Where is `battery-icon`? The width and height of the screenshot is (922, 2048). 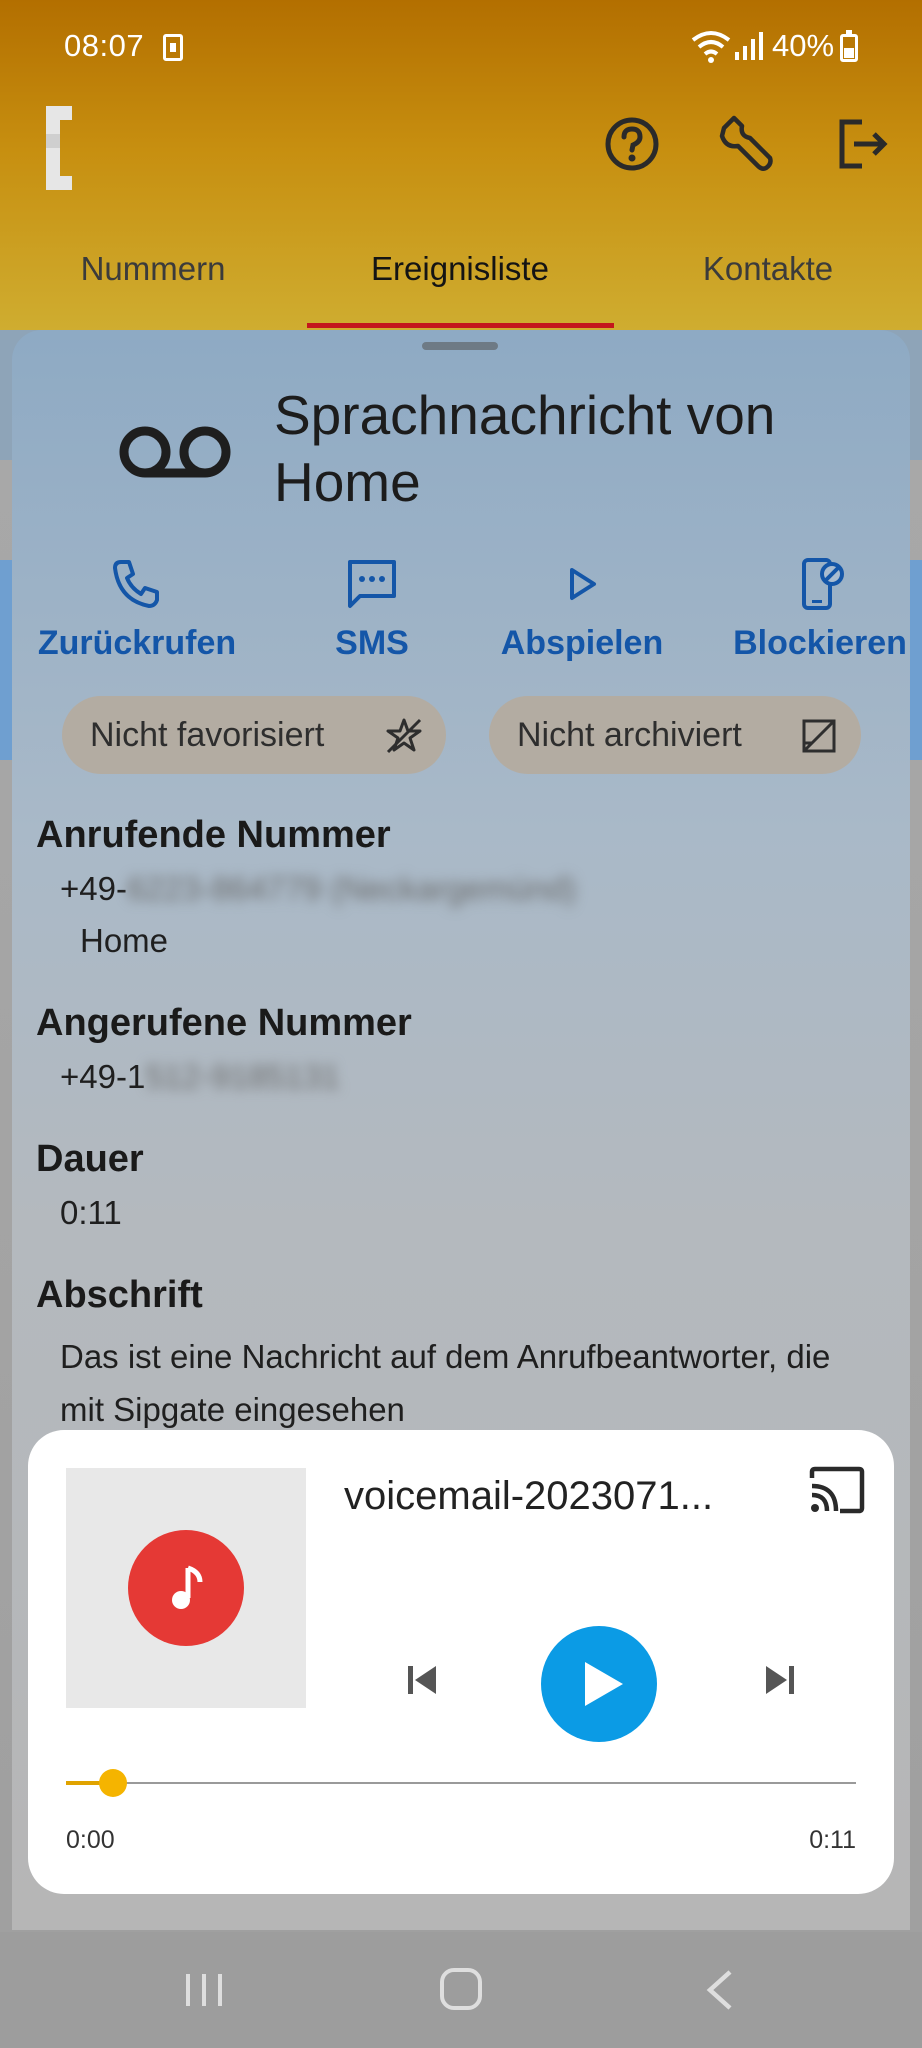 battery-icon is located at coordinates (849, 46).